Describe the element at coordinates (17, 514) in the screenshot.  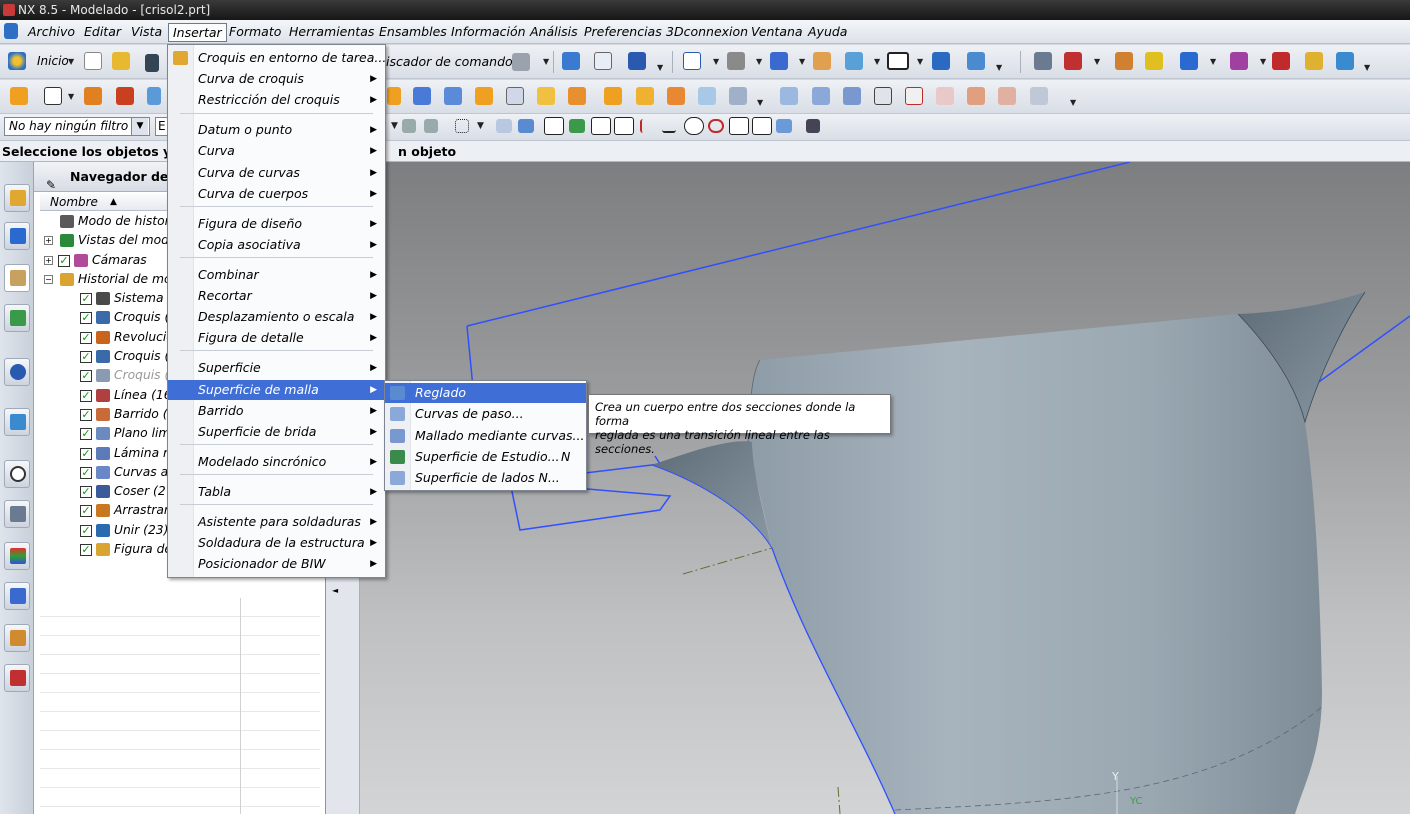
I see `system-materials-tab` at that location.